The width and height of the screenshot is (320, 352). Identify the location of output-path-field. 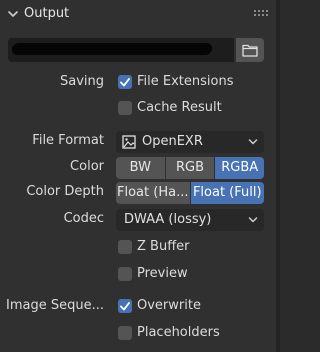
(121, 50).